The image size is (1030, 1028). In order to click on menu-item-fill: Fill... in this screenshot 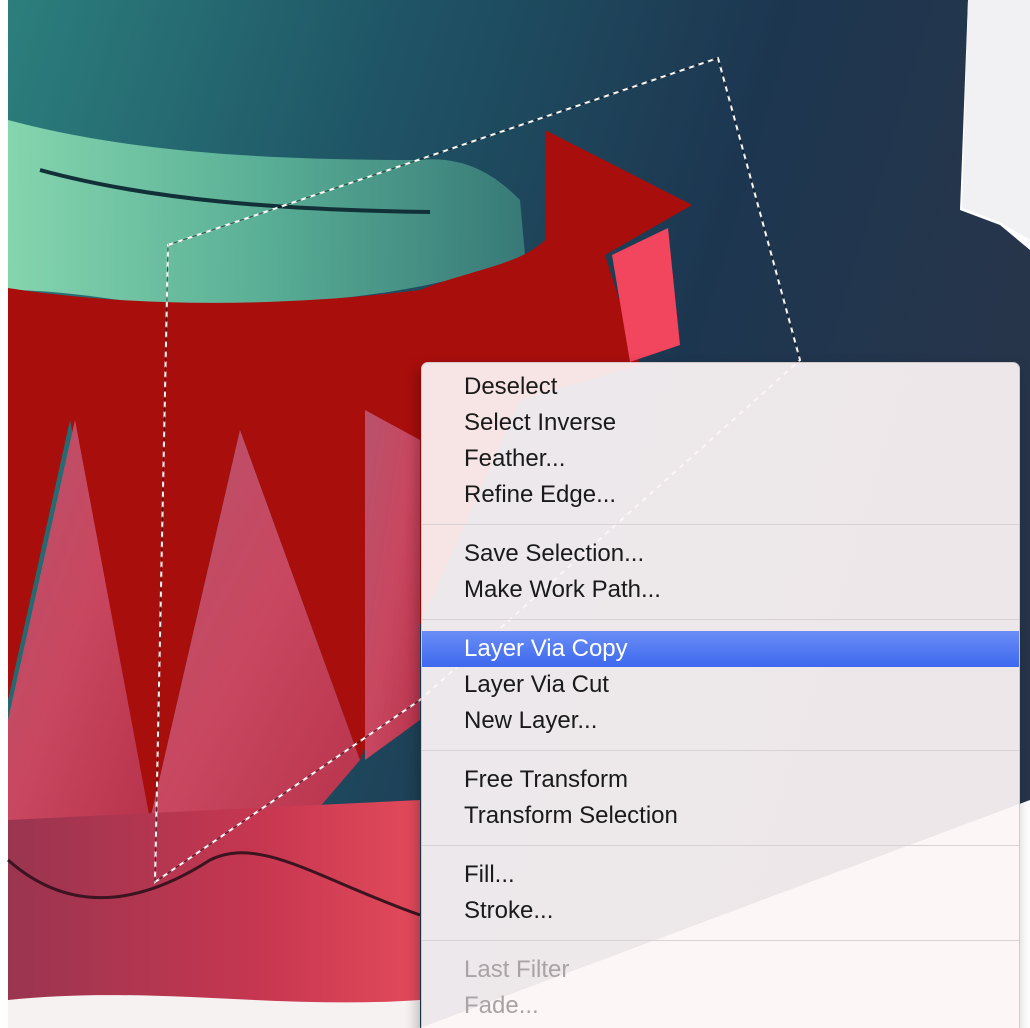, I will do `click(720, 875)`.